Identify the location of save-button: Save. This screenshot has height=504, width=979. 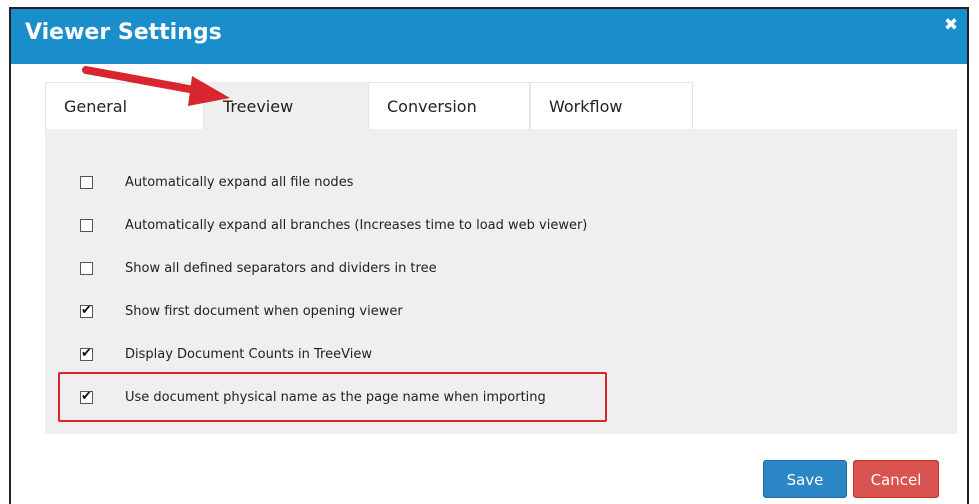
(805, 479).